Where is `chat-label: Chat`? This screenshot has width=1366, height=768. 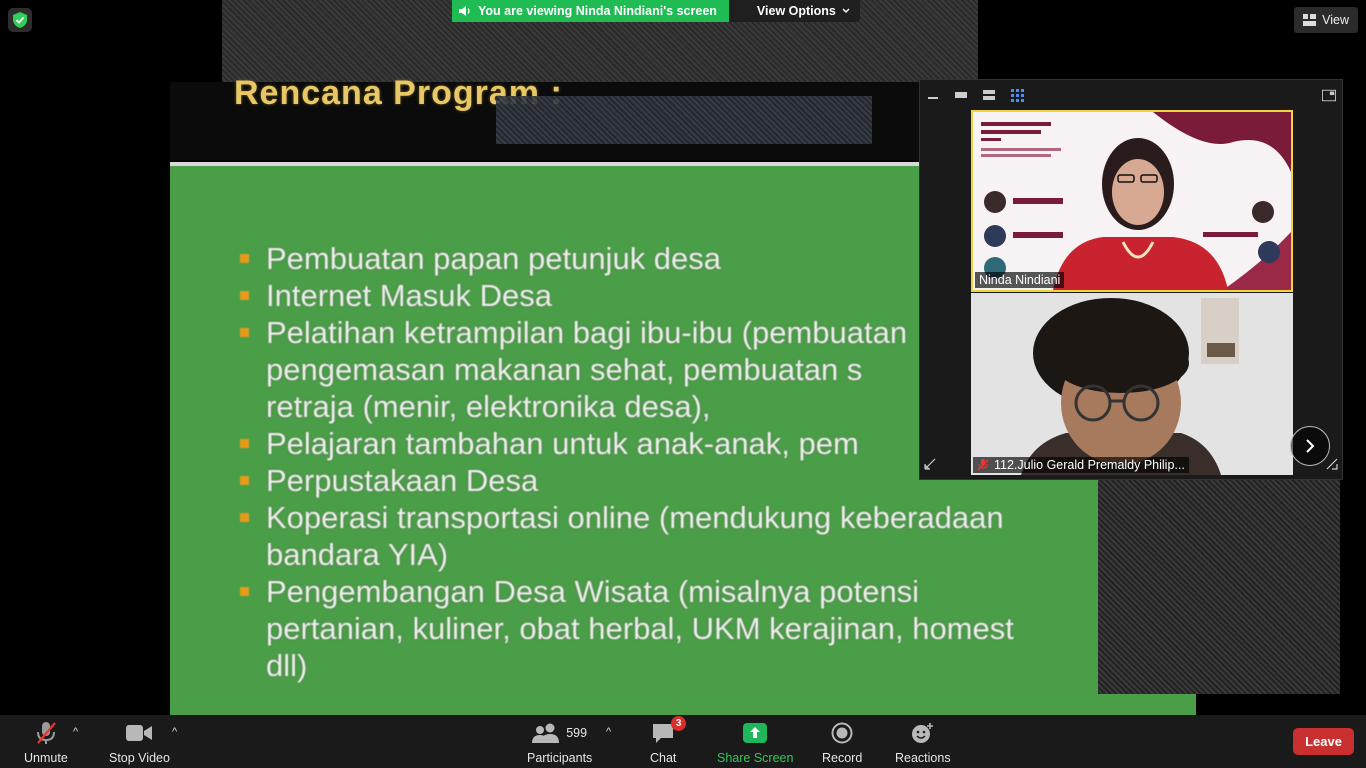
chat-label: Chat is located at coordinates (663, 758).